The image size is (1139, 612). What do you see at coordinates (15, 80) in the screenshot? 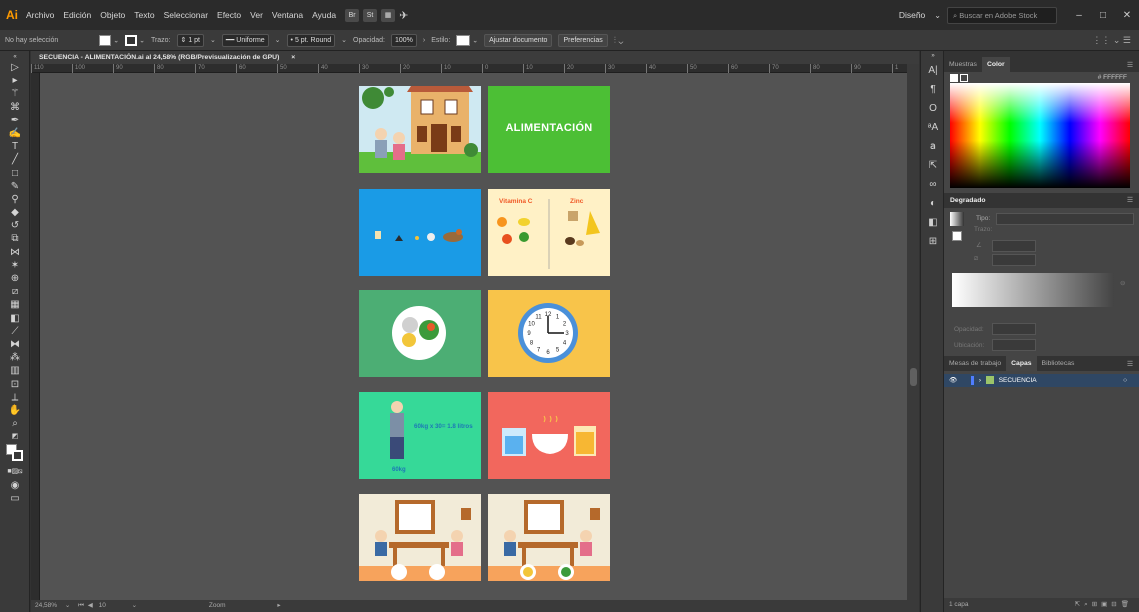
I see `direct-selection-tool-icon: ▸` at bounding box center [15, 80].